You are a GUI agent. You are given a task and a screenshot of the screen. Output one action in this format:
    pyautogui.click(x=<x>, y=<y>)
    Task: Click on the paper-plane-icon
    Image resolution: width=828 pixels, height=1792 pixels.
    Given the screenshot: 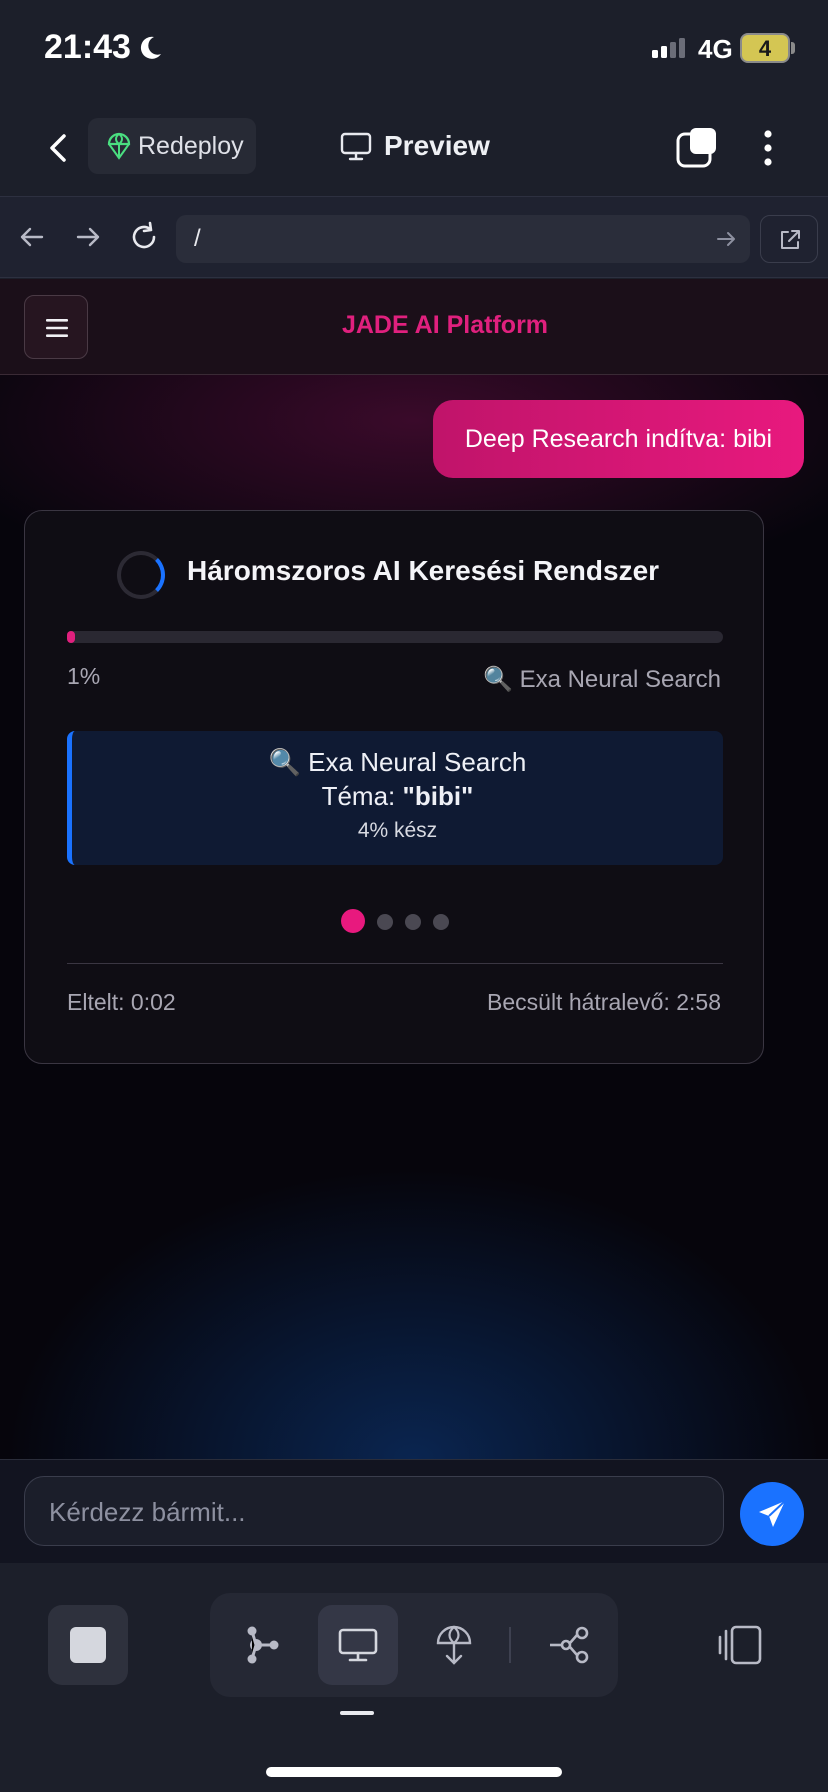 What is the action you would take?
    pyautogui.click(x=772, y=1513)
    